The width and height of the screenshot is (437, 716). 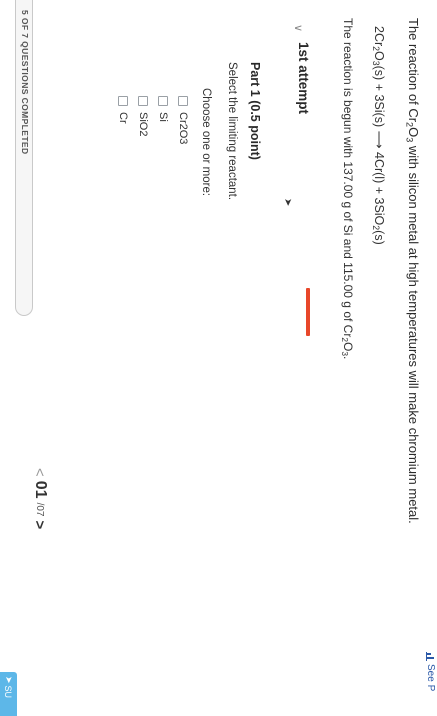 I want to click on option-cr2o3: Cr2O3, so click(x=183, y=120).